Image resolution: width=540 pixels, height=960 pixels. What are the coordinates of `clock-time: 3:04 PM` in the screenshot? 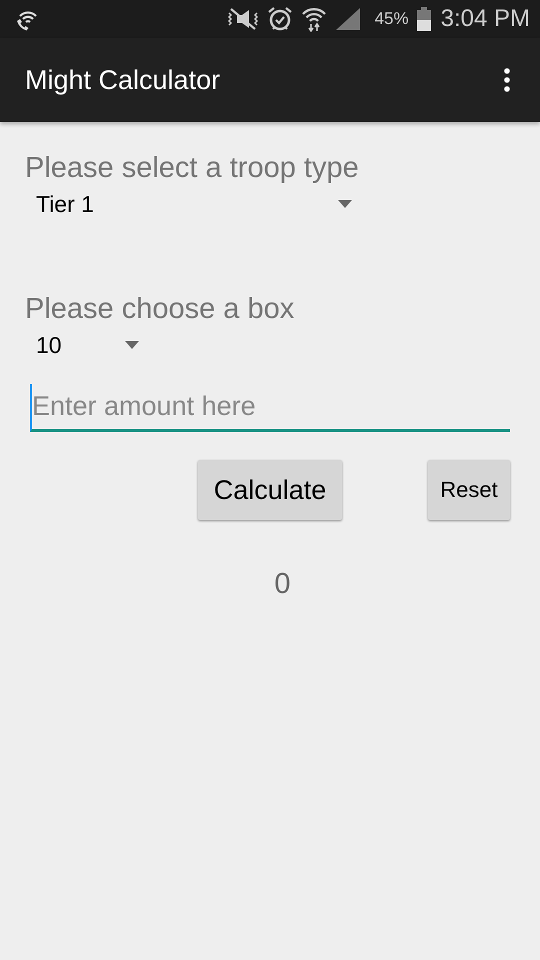 It's located at (485, 19).